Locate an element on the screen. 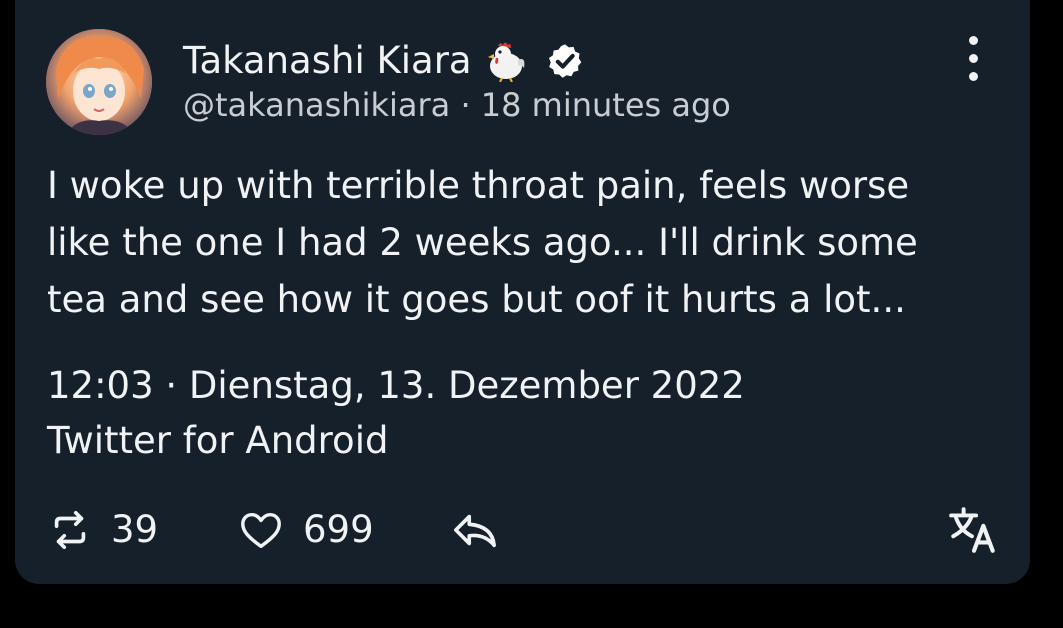 Image resolution: width=1063 pixels, height=628 pixels. translate-icon is located at coordinates (972, 530).